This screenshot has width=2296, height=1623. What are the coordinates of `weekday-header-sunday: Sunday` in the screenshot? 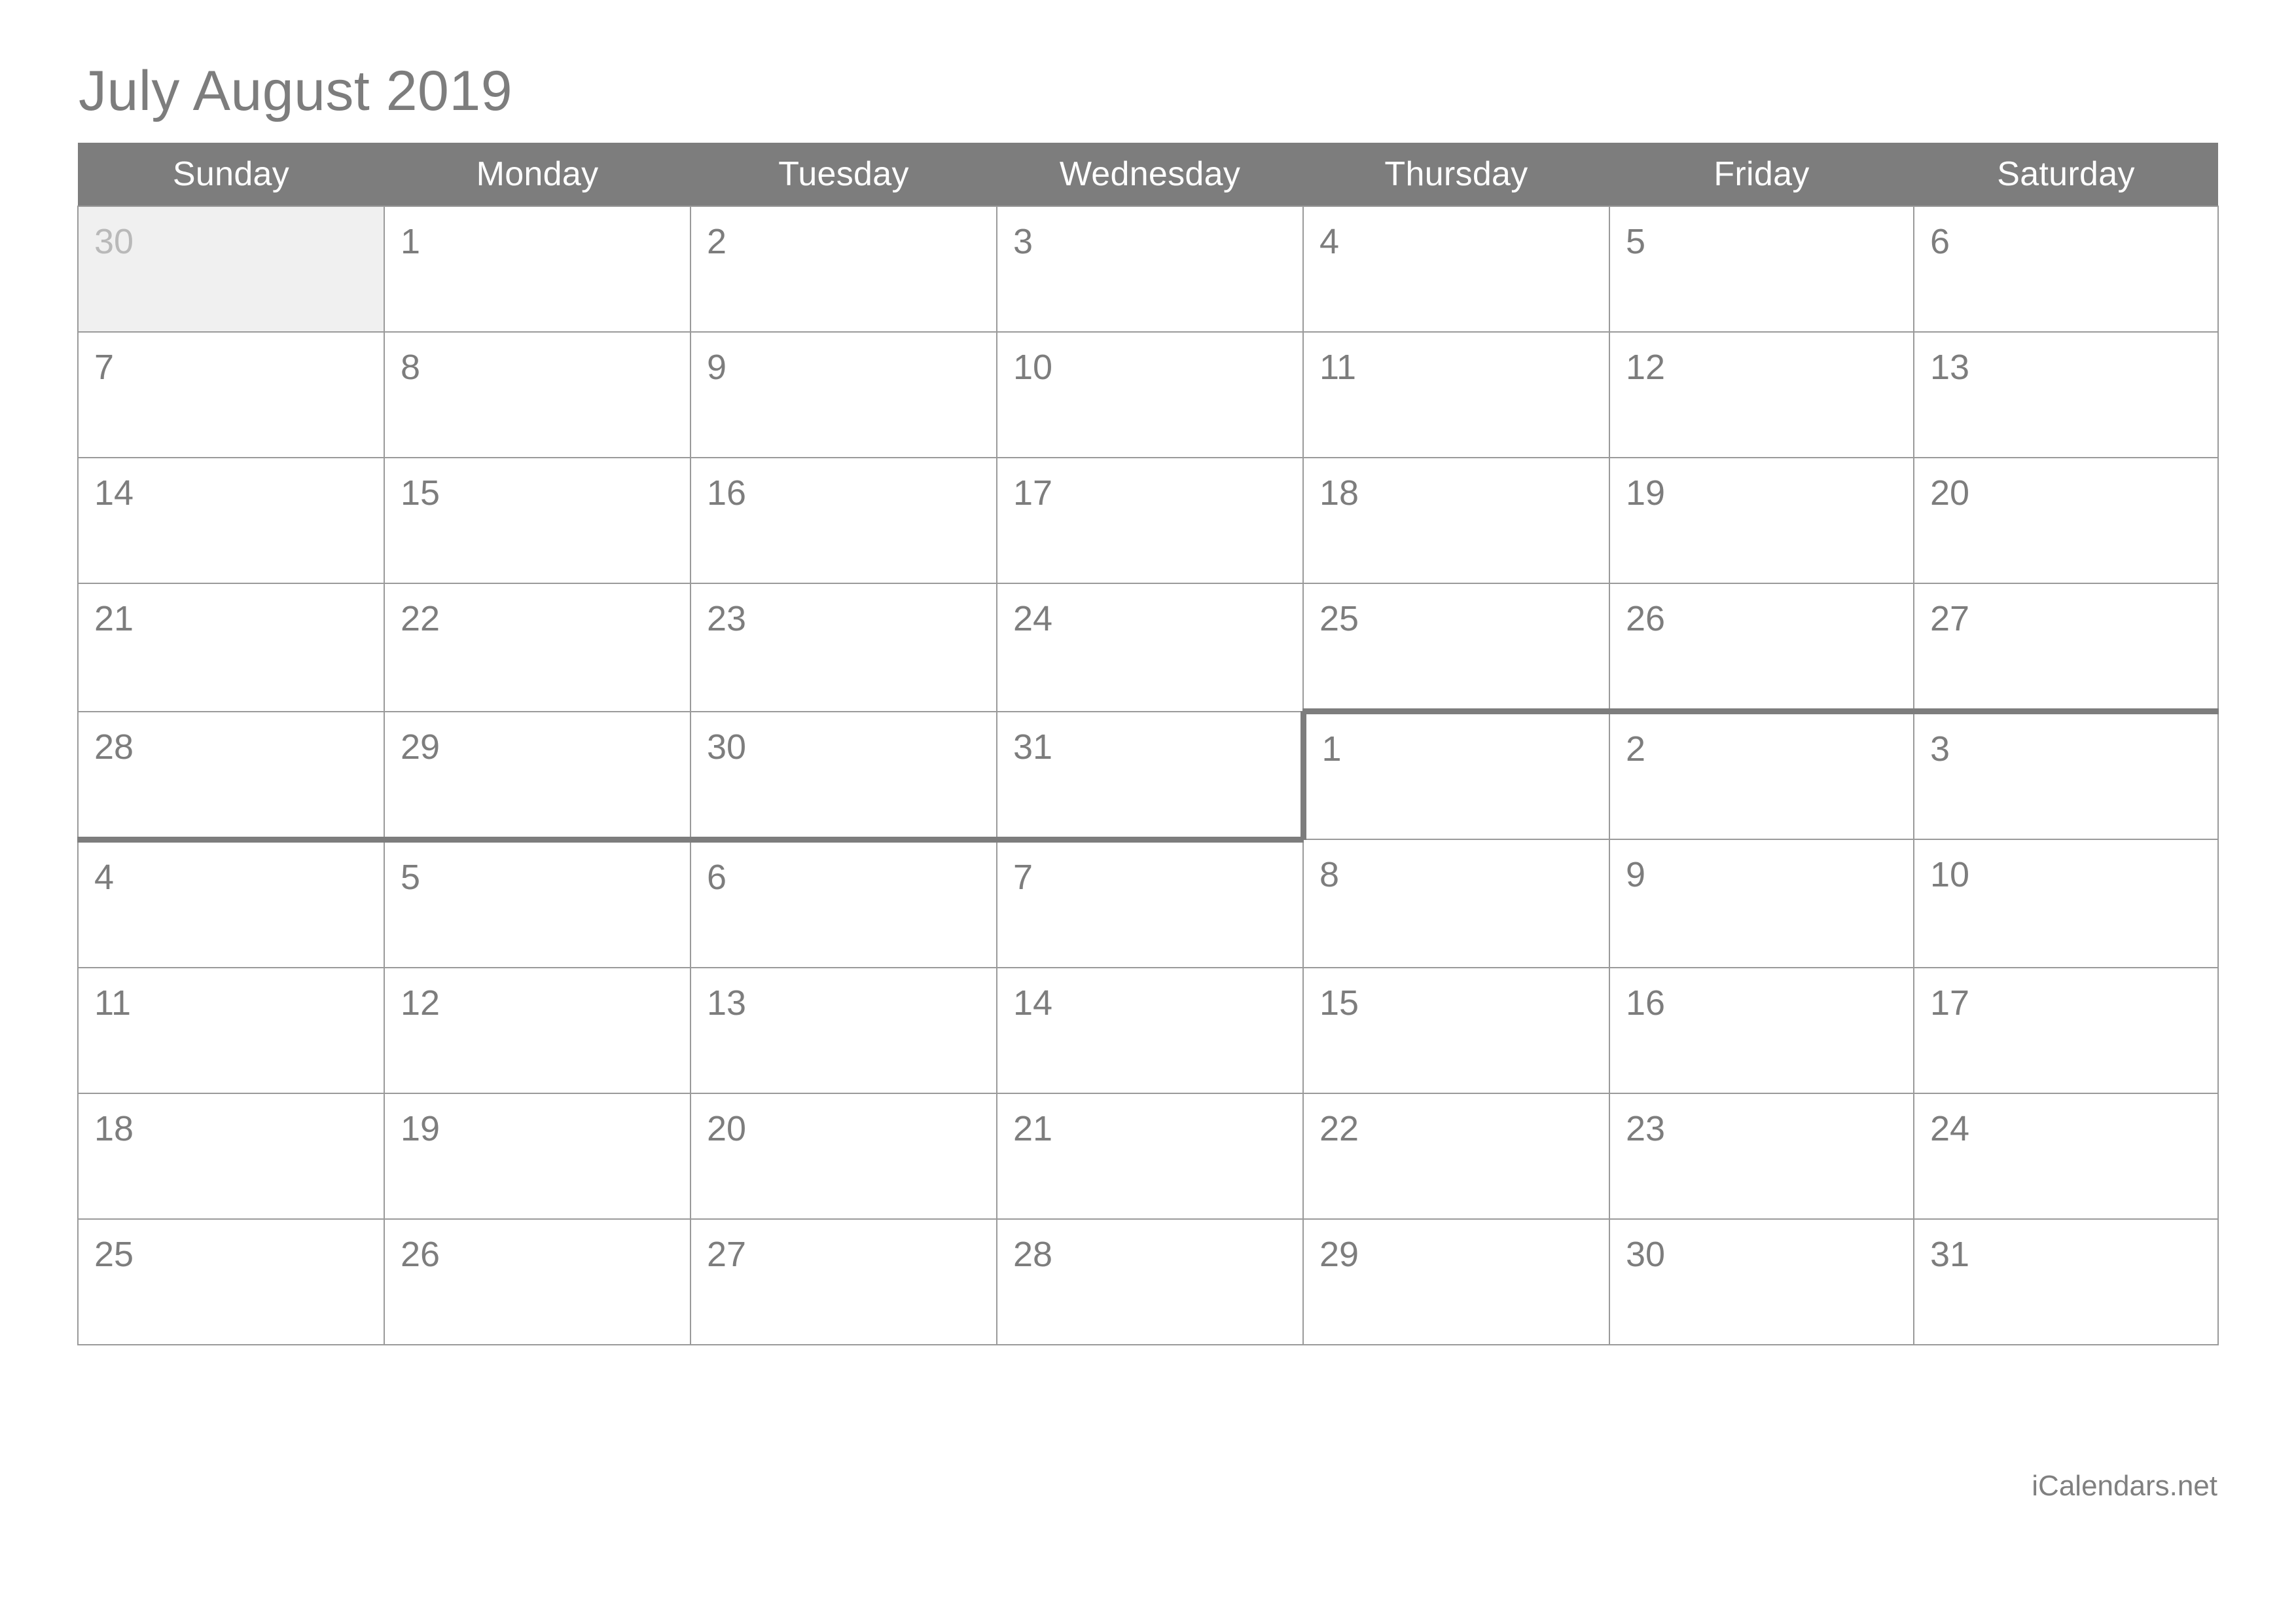 It's located at (231, 174).